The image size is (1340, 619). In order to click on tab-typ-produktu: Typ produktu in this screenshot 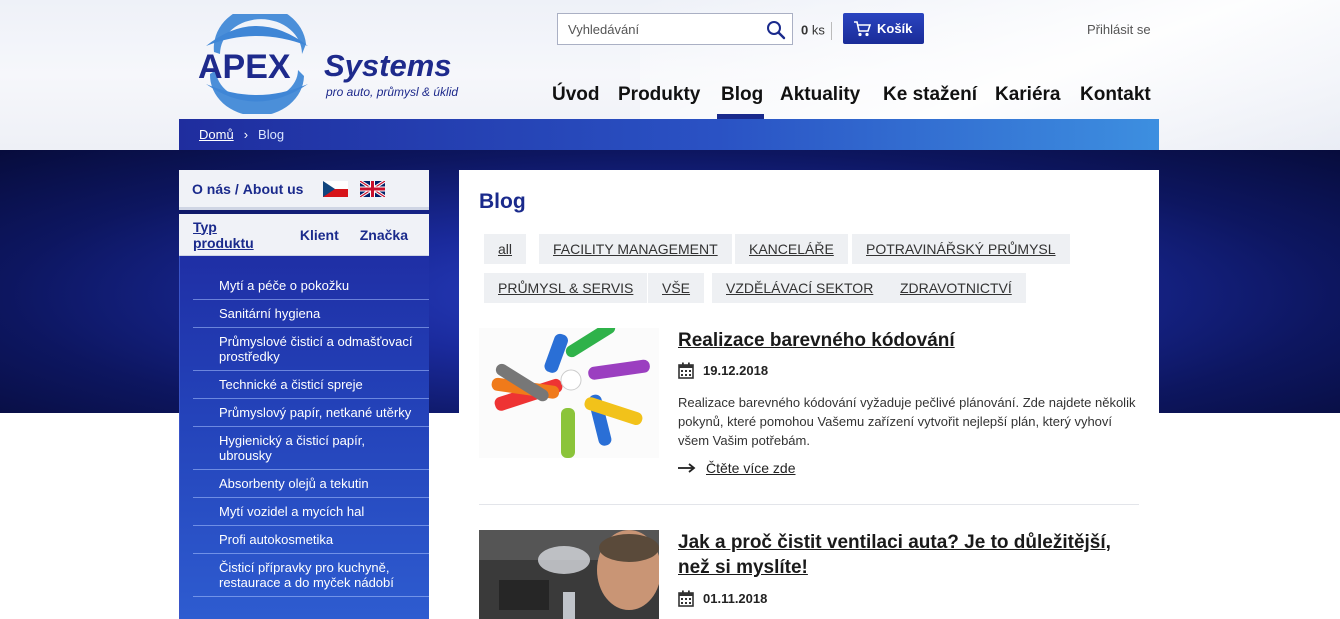, I will do `click(236, 235)`.